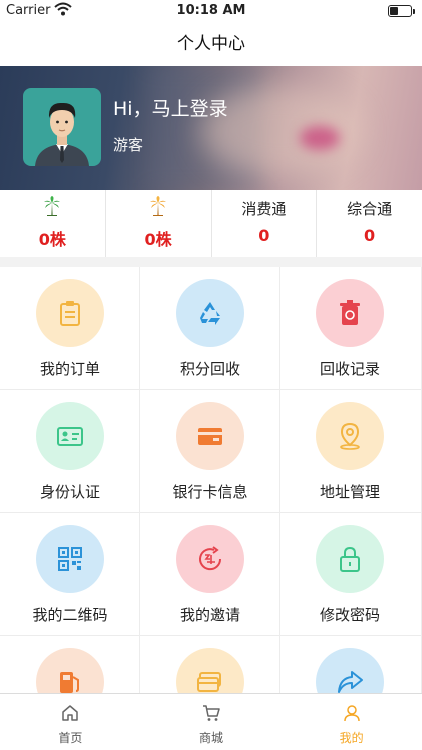  I want to click on trash-bin-icon, so click(350, 312).